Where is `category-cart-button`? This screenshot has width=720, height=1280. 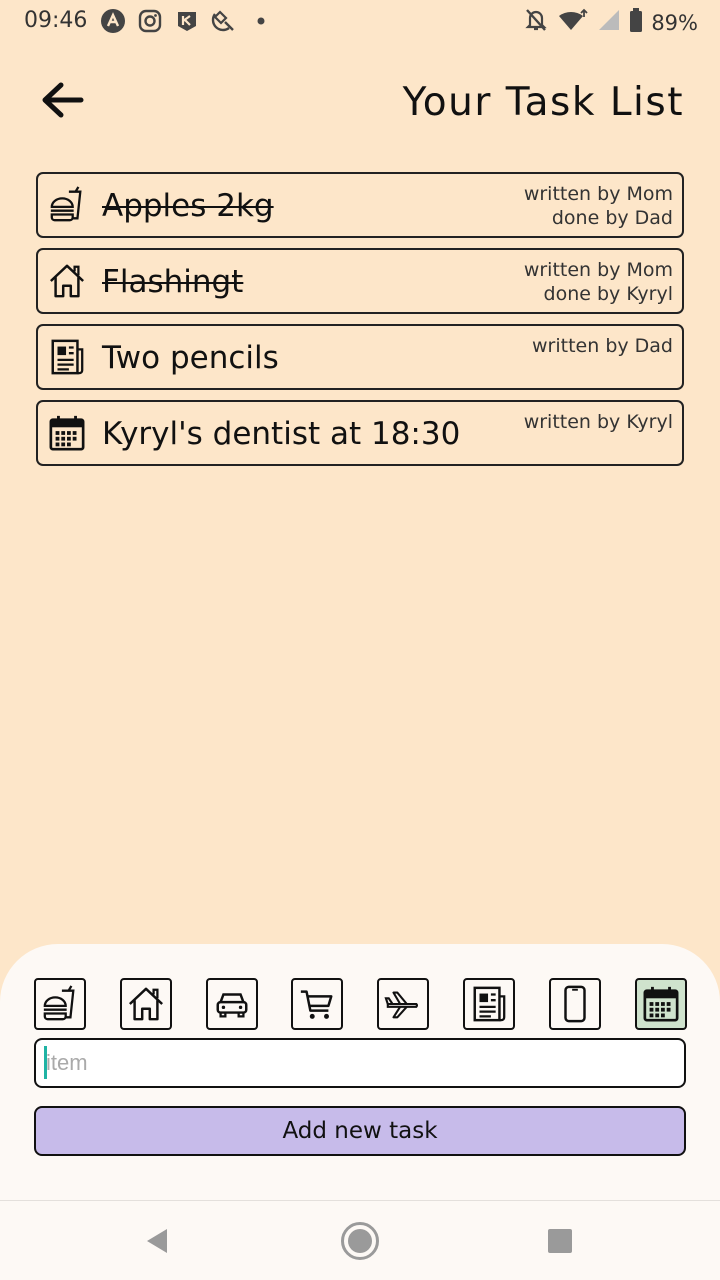 category-cart-button is located at coordinates (317, 1004).